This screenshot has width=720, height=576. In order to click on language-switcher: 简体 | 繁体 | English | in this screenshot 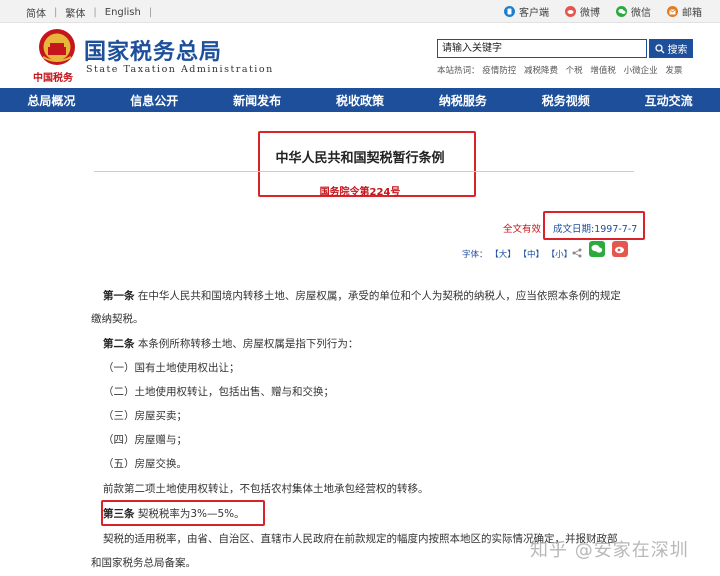, I will do `click(93, 12)`.